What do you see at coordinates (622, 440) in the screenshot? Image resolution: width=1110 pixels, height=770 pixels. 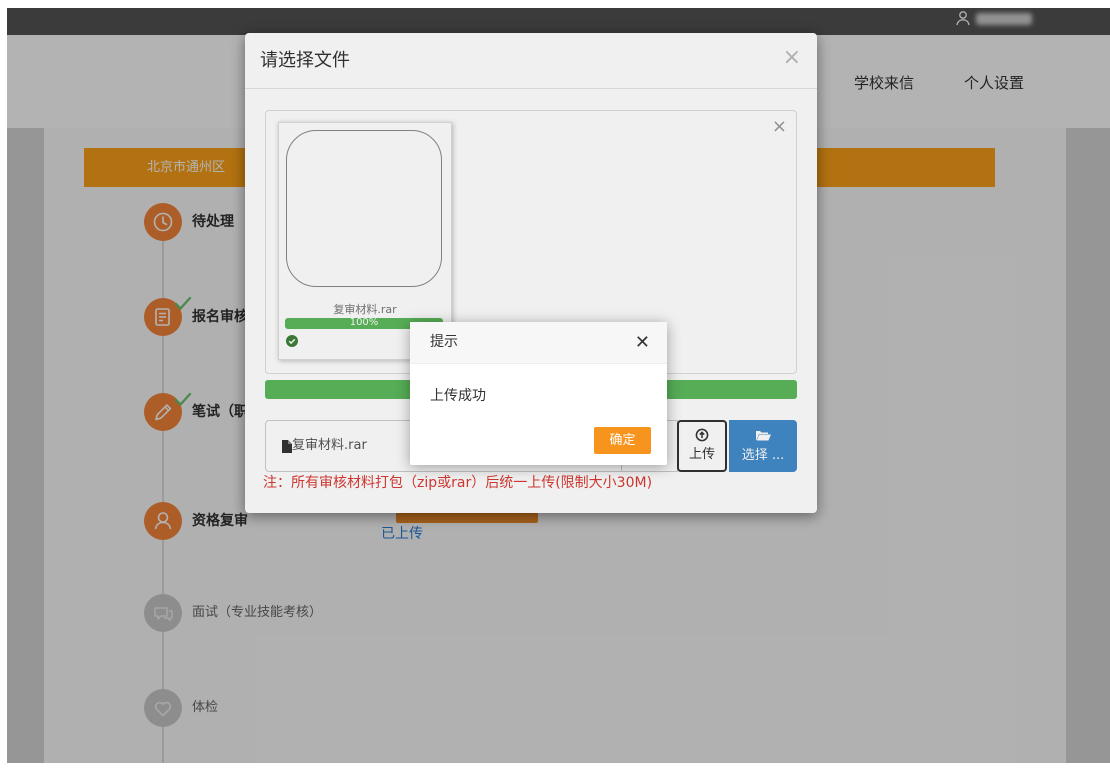 I see `confirm-button: 确定` at bounding box center [622, 440].